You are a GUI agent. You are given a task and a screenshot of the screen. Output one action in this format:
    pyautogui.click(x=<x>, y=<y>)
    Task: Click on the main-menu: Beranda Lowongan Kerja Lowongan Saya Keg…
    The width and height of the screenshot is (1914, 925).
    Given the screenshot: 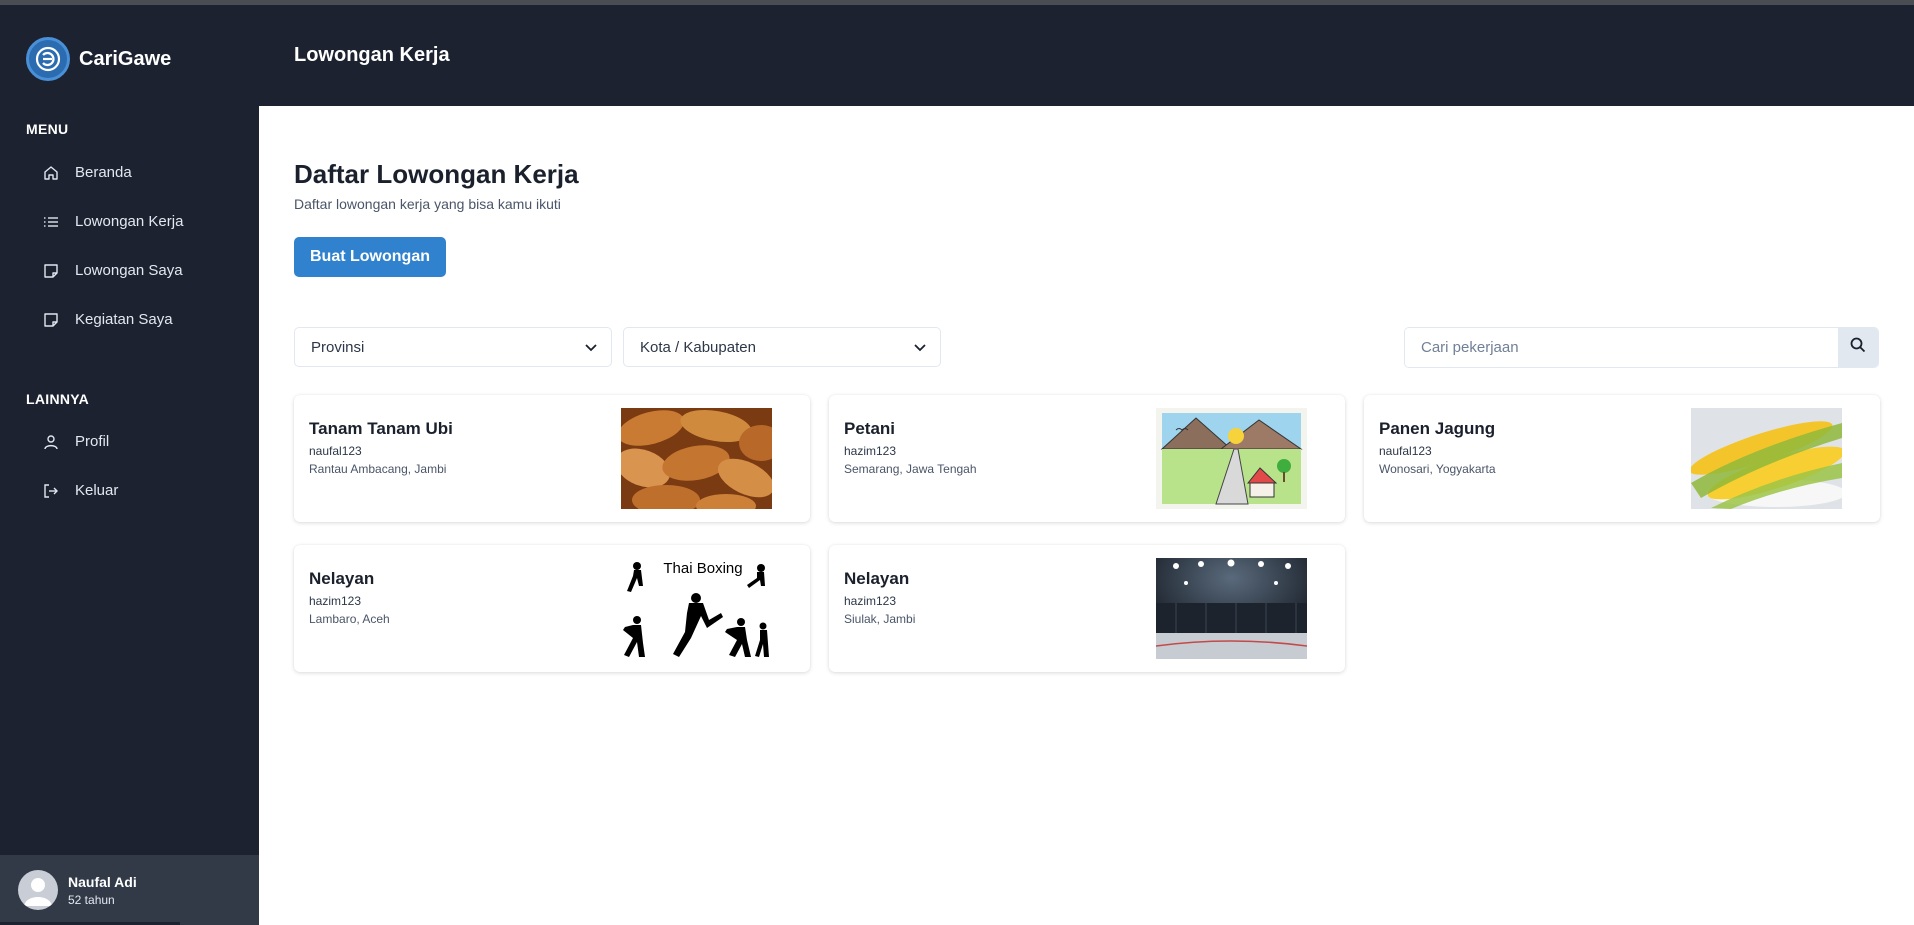 What is the action you would take?
    pyautogui.click(x=129, y=246)
    